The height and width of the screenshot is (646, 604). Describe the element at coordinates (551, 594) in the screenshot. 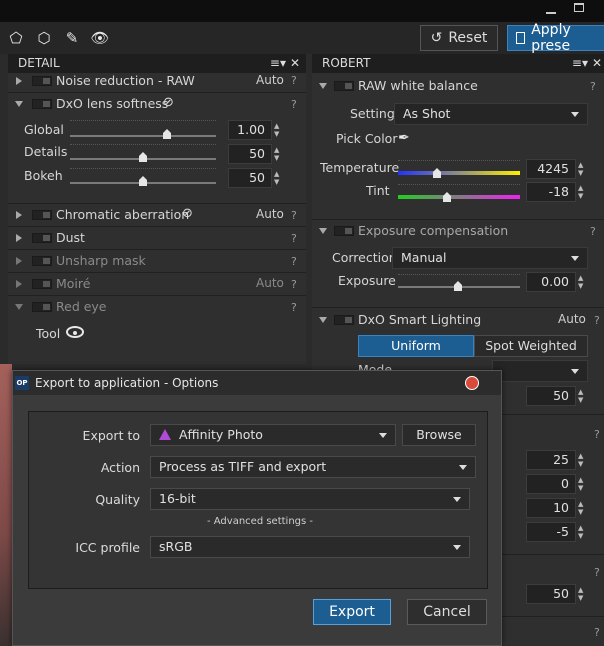

I see `value-field: 50` at that location.